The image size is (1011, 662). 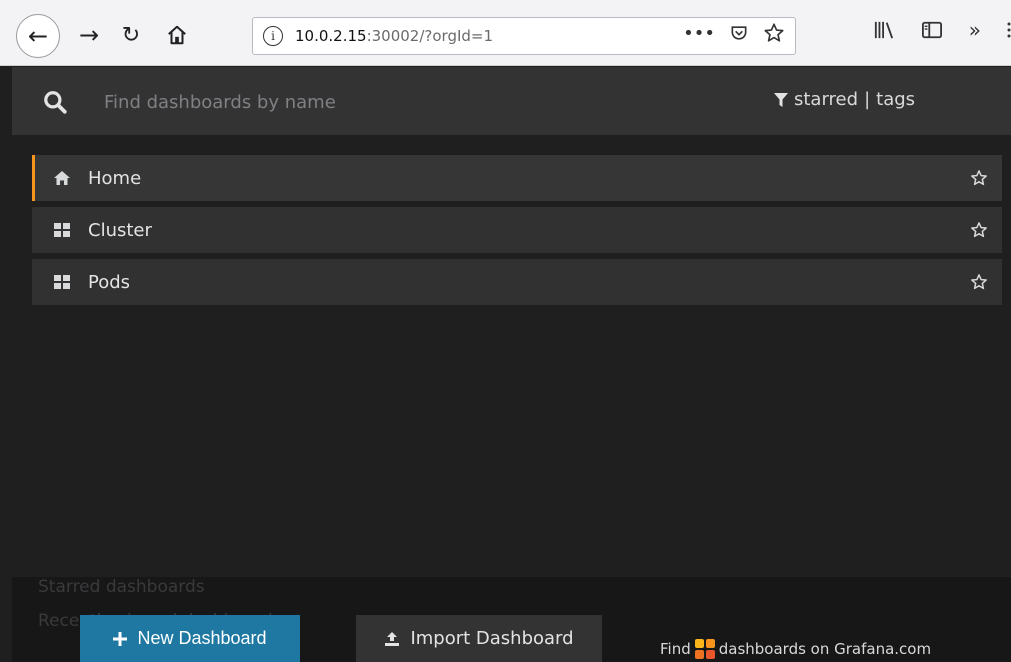 What do you see at coordinates (524, 36) in the screenshot?
I see `url-bar: i 10.0.2.15:30002/?orgId=1 •••` at bounding box center [524, 36].